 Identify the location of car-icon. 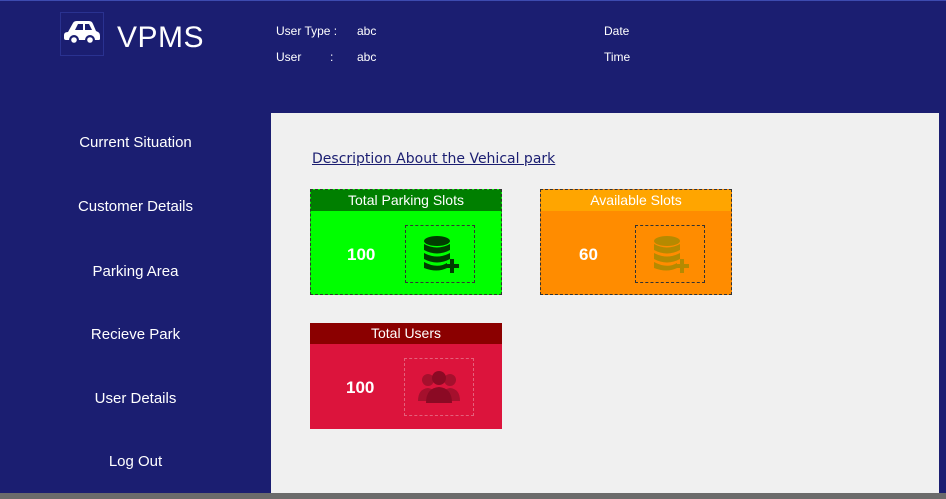
(82, 34).